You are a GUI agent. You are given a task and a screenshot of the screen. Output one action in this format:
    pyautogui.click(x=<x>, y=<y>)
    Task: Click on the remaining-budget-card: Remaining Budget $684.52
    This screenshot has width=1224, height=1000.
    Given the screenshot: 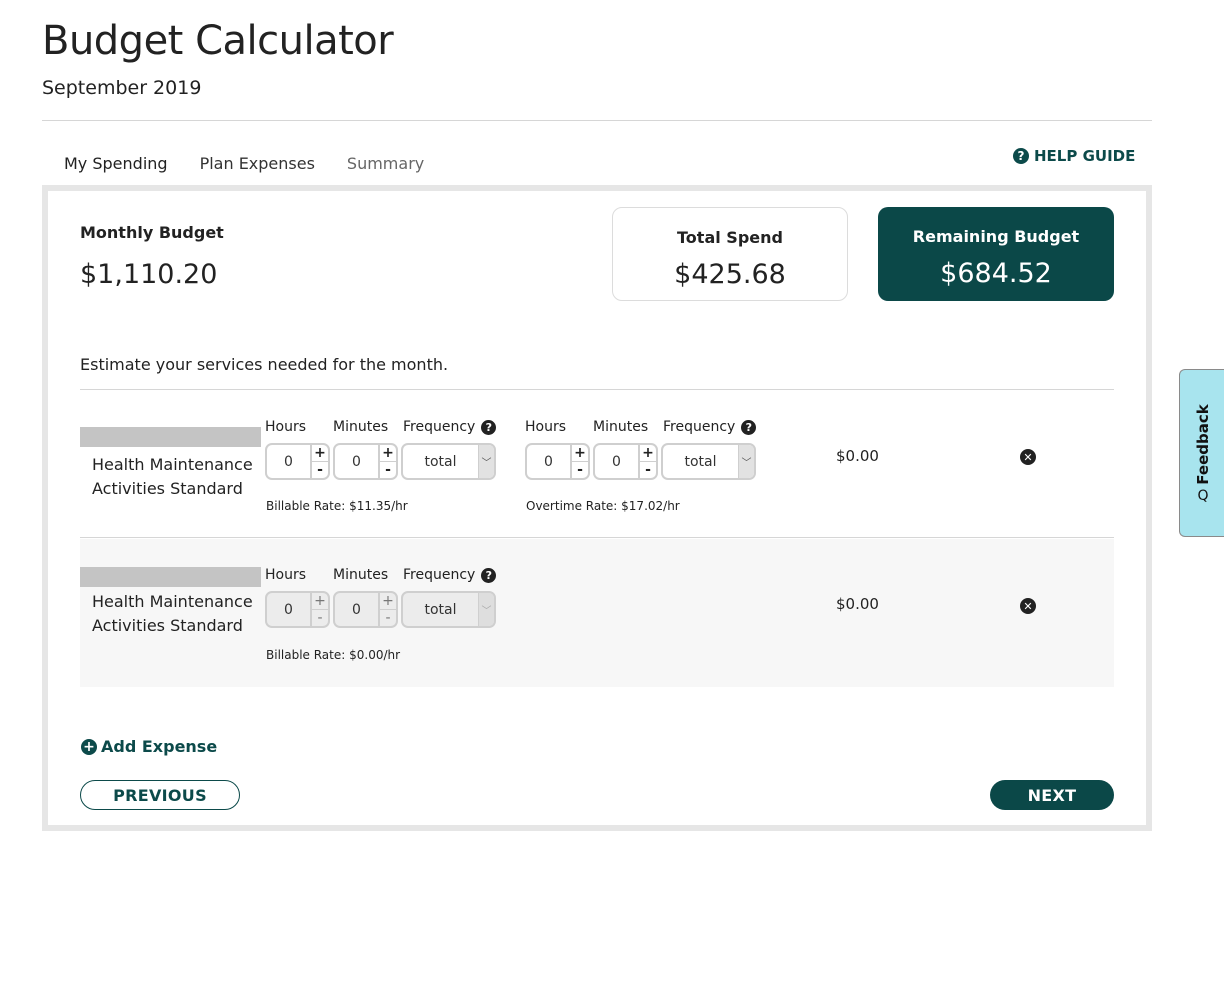 What is the action you would take?
    pyautogui.click(x=996, y=254)
    